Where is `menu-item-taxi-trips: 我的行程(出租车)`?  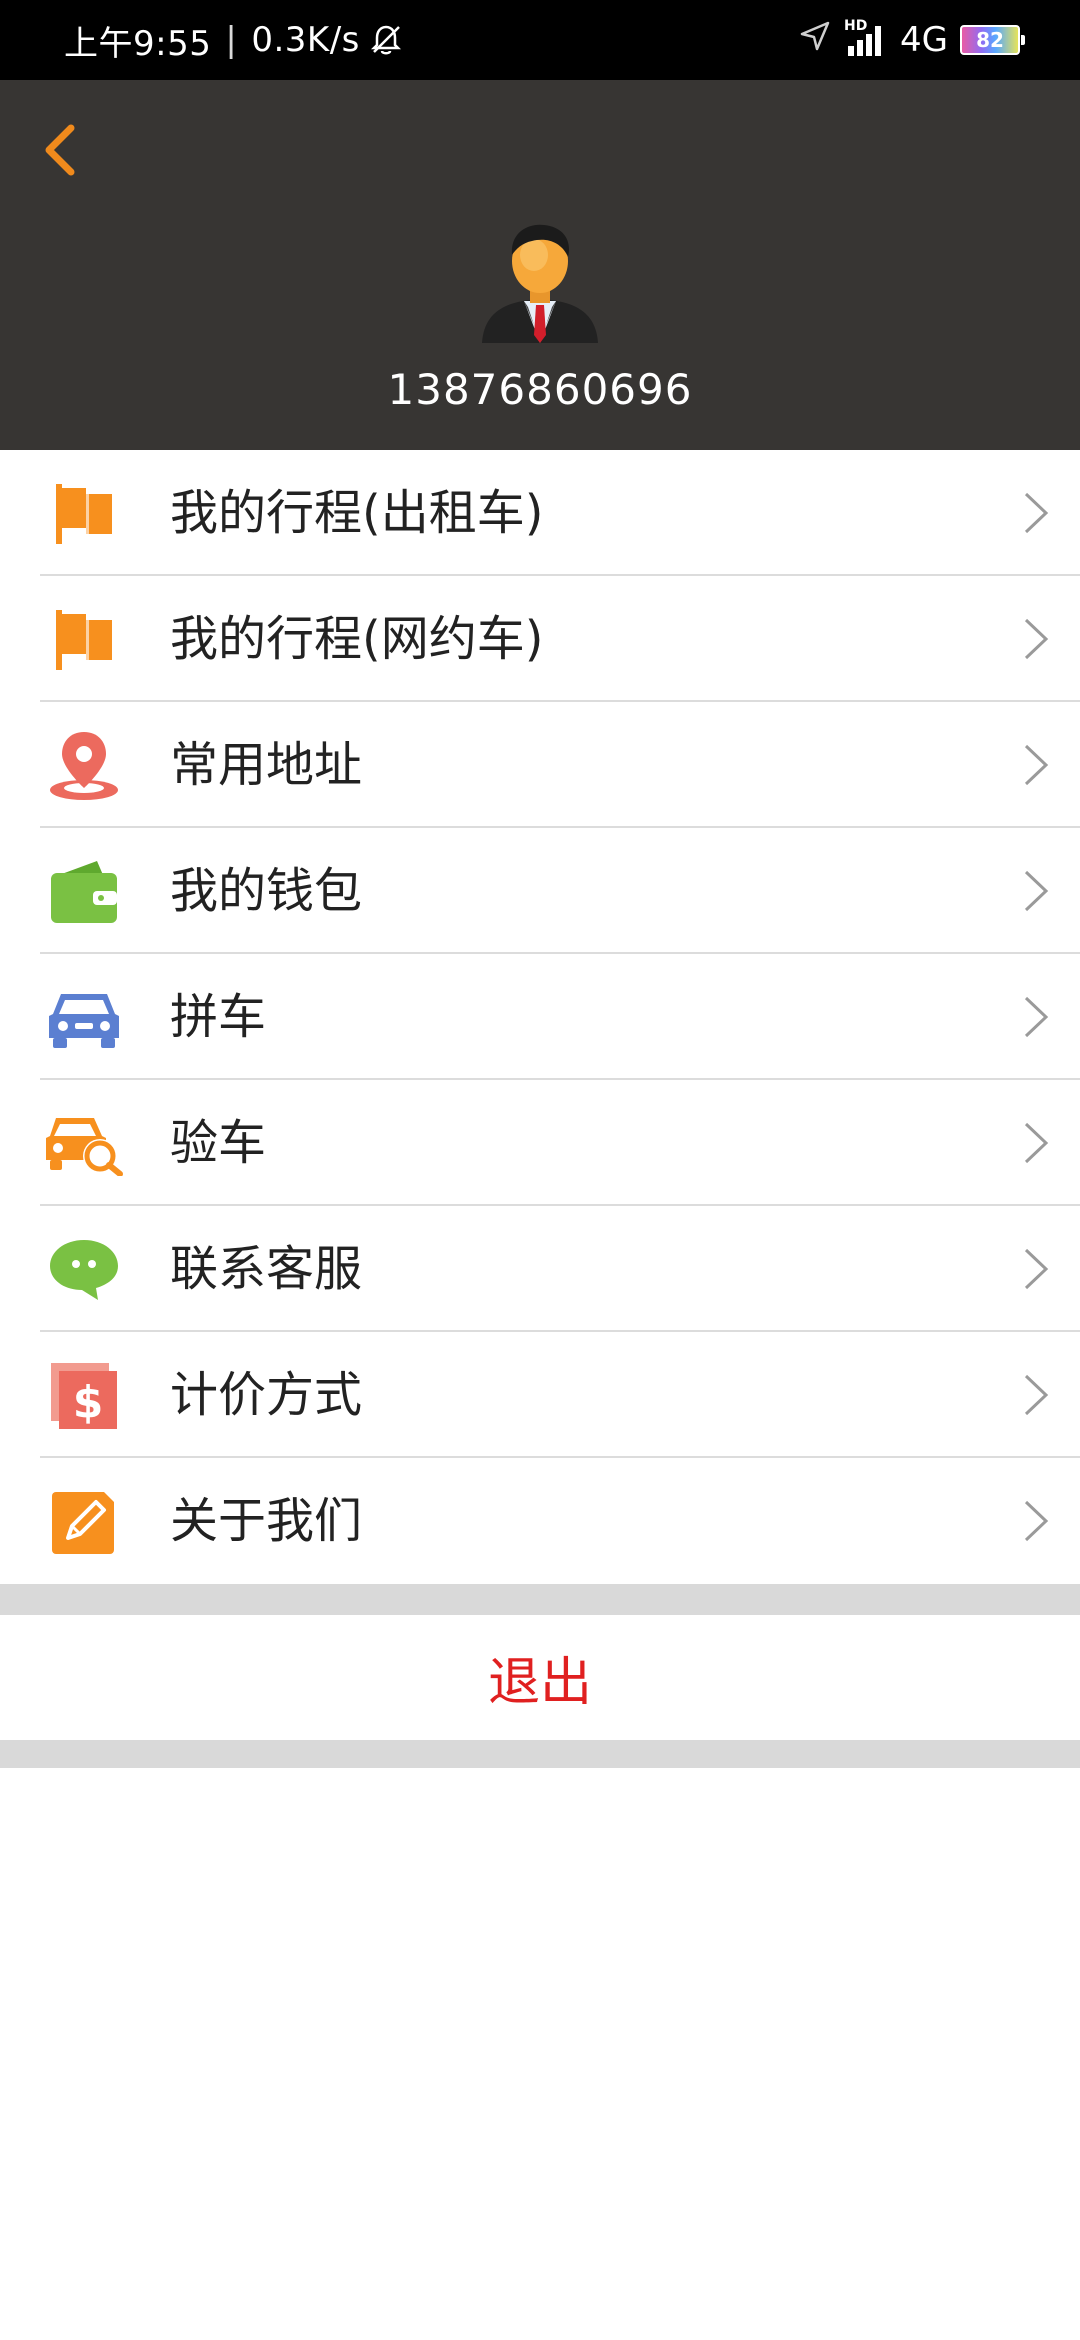 menu-item-taxi-trips: 我的行程(出租车) is located at coordinates (540, 513).